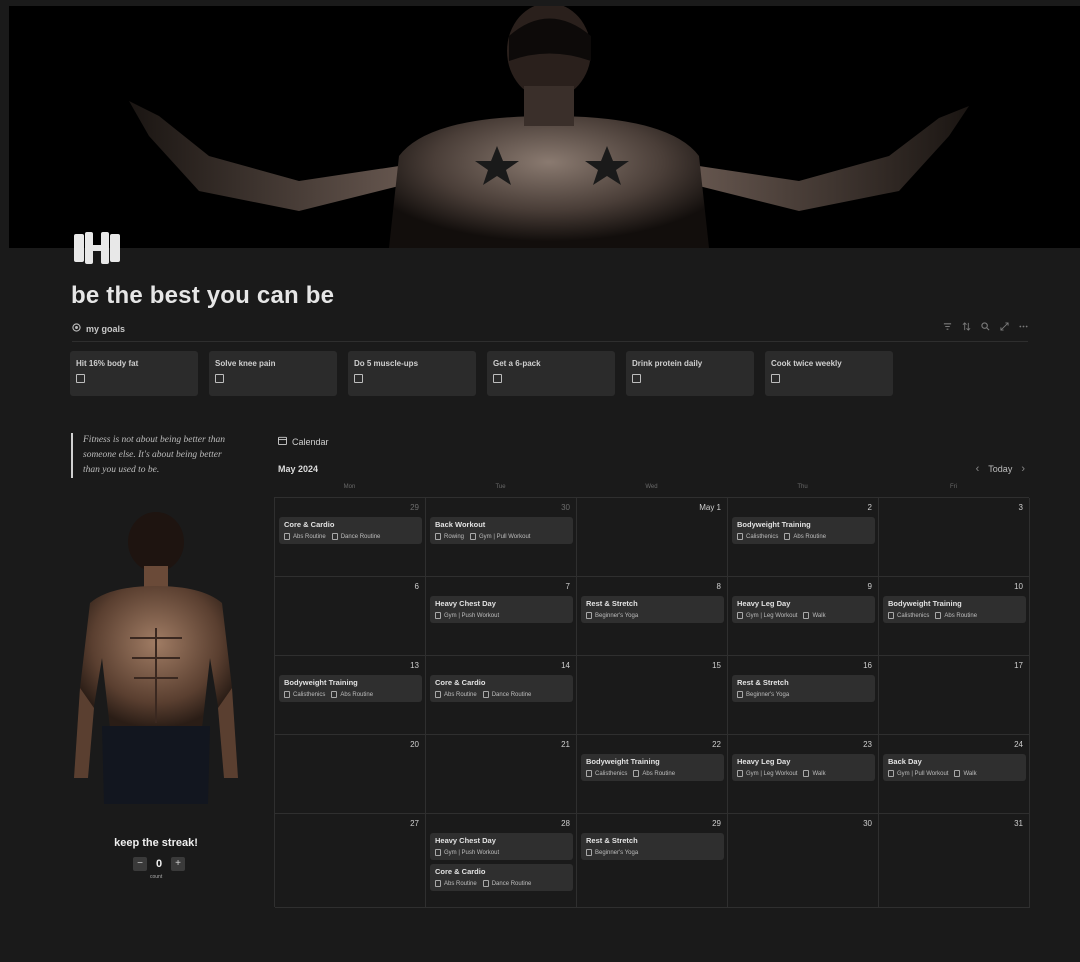 Image resolution: width=1080 pixels, height=962 pixels. What do you see at coordinates (350, 861) in the screenshot?
I see `calendar-day-cell: 27` at bounding box center [350, 861].